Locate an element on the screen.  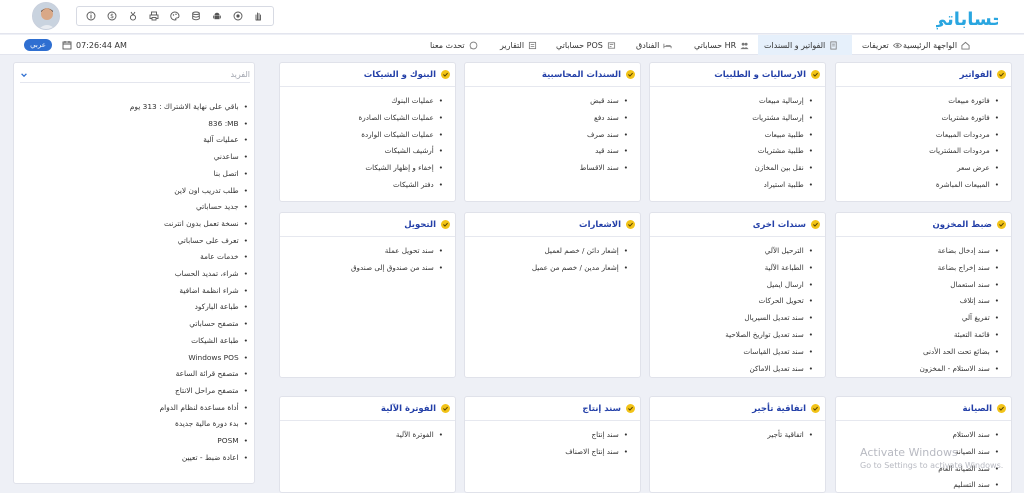
sidebar-item: اعادة ضبط - تعيين is located at coordinates (189, 458).